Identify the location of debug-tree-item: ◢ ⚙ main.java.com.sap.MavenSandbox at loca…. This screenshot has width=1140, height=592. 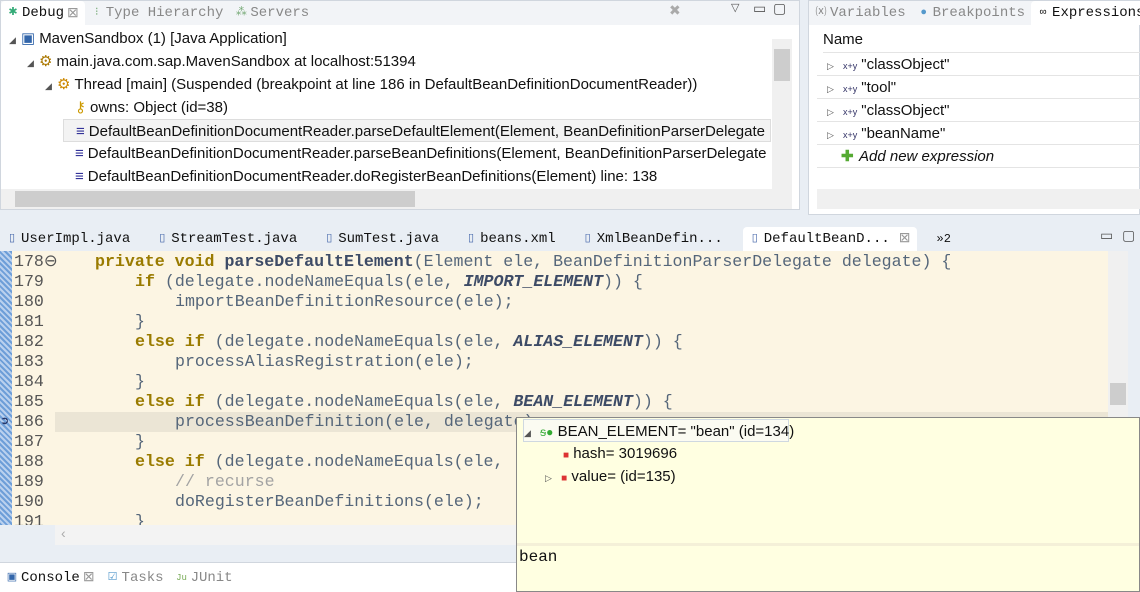
(221, 61).